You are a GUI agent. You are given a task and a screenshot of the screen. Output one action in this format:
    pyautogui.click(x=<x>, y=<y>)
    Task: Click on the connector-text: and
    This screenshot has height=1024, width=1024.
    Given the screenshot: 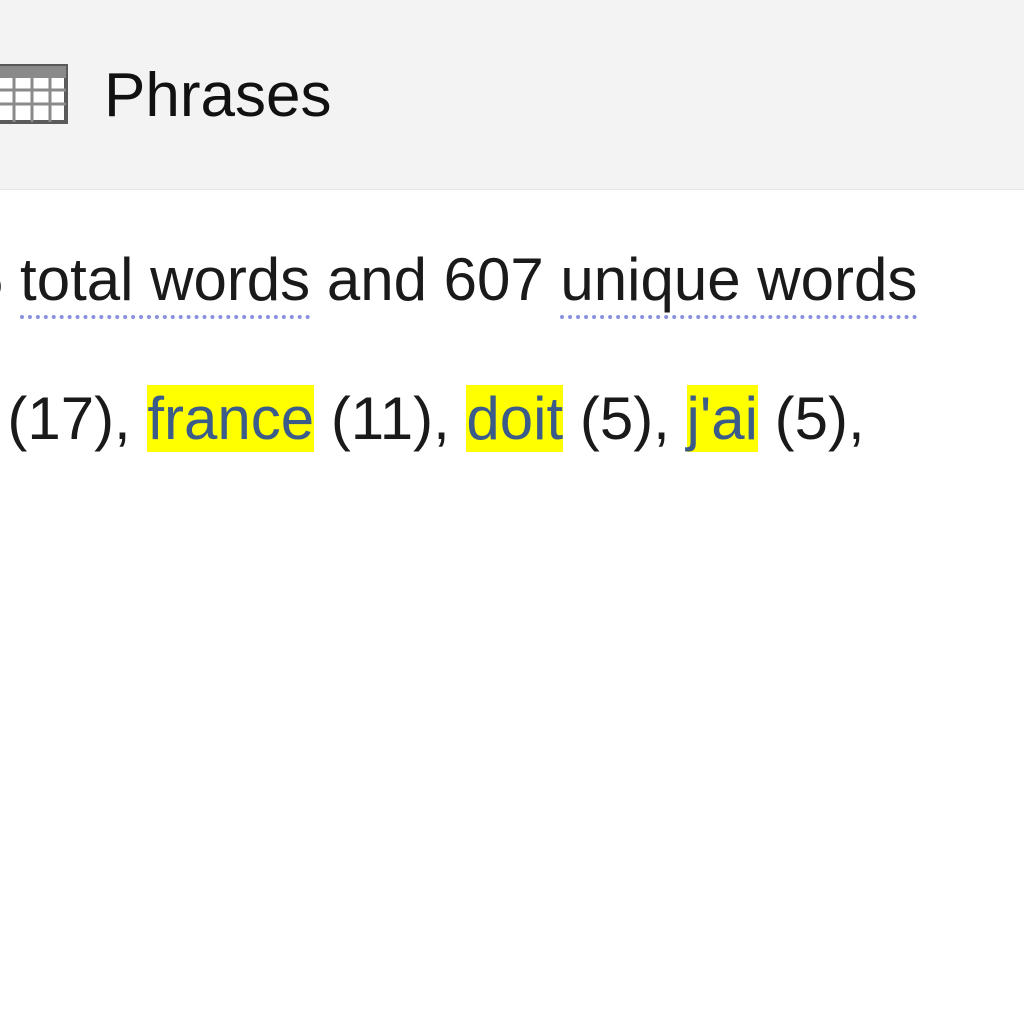 What is the action you would take?
    pyautogui.click(x=376, y=279)
    